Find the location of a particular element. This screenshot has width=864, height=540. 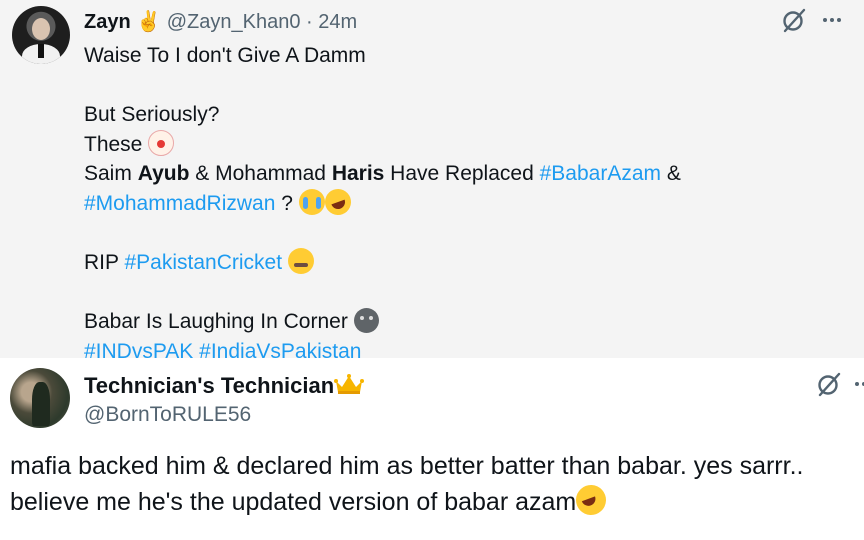

display-name-row: Technician's Technician is located at coordinates (224, 386).